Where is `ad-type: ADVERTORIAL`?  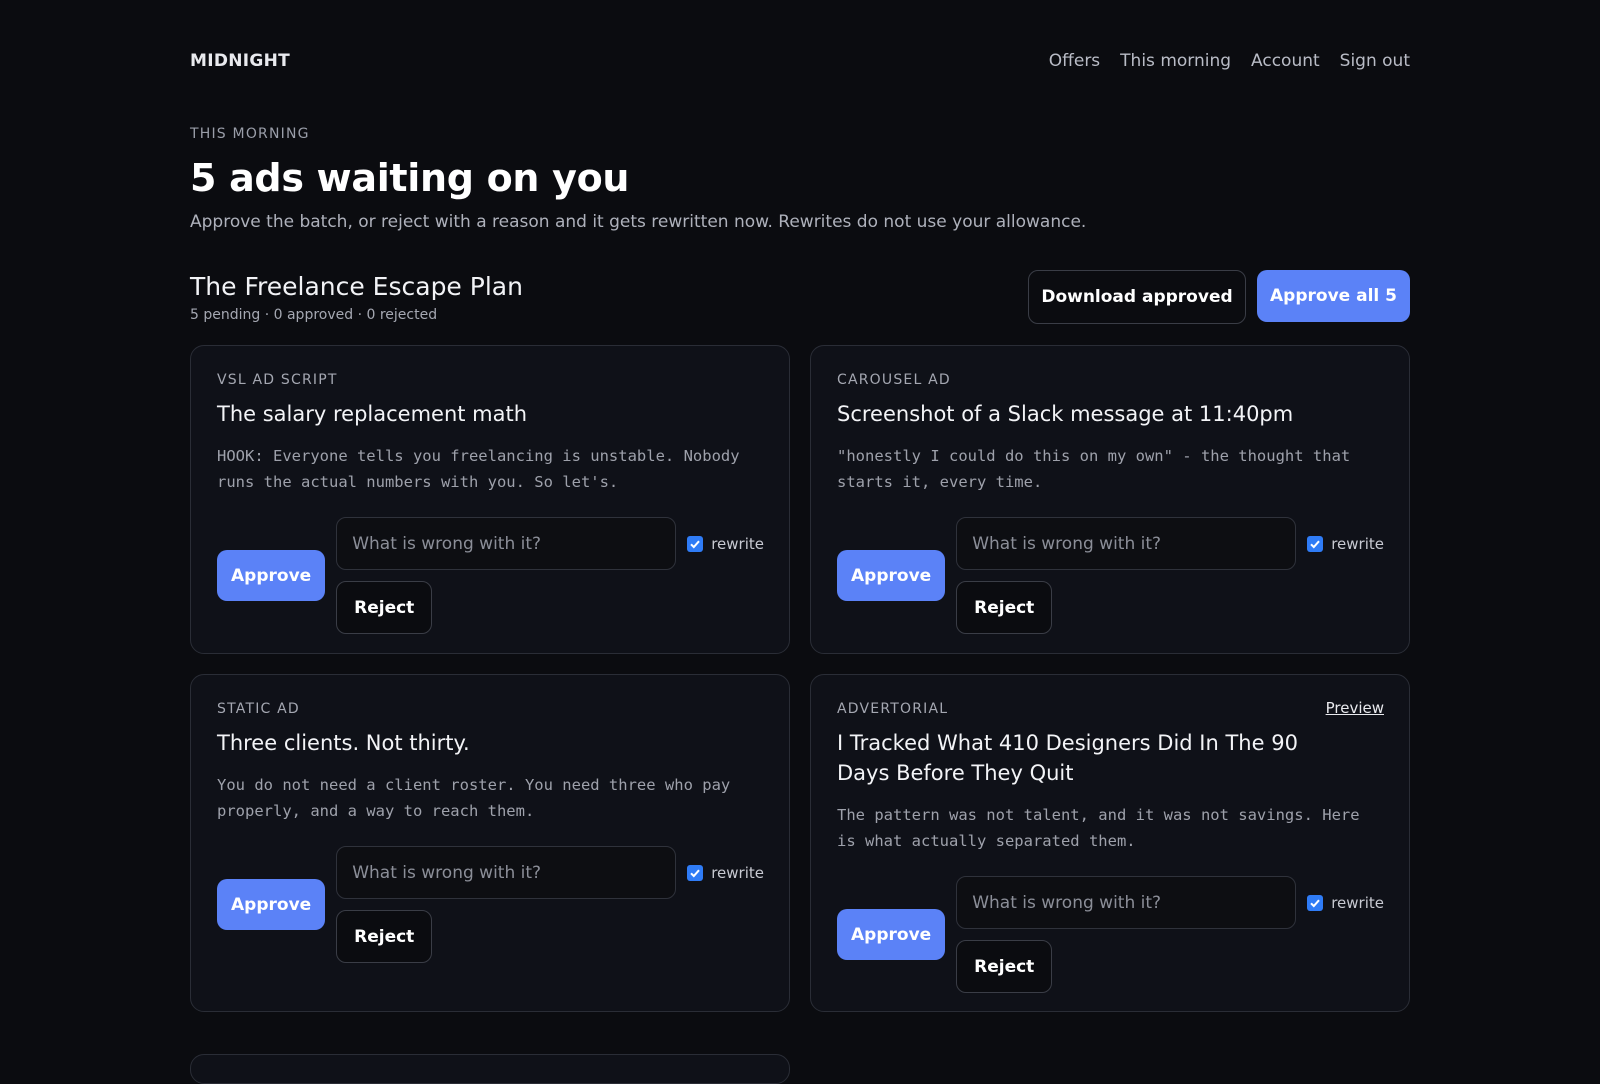
ad-type: ADVERTORIAL is located at coordinates (893, 709).